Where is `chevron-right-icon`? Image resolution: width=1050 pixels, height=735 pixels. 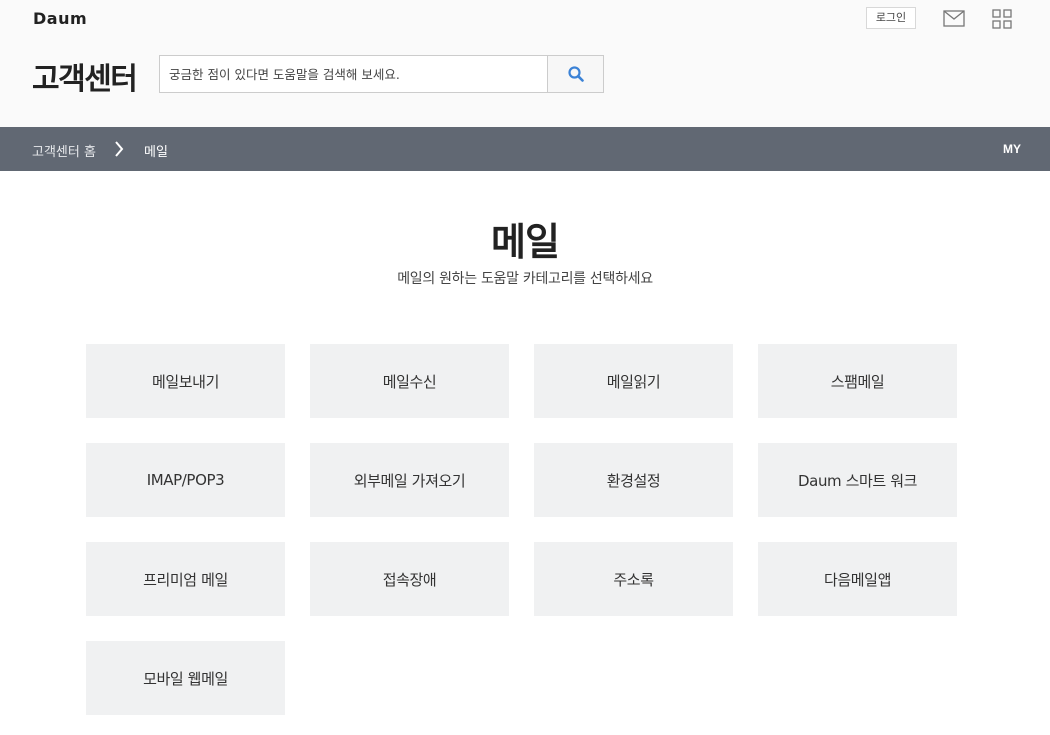
chevron-right-icon is located at coordinates (119, 149).